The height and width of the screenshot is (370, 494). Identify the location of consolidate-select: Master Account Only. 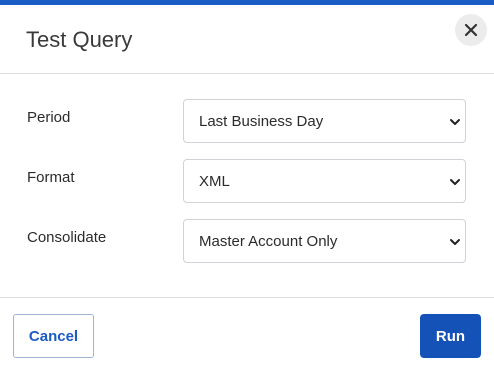
(324, 241).